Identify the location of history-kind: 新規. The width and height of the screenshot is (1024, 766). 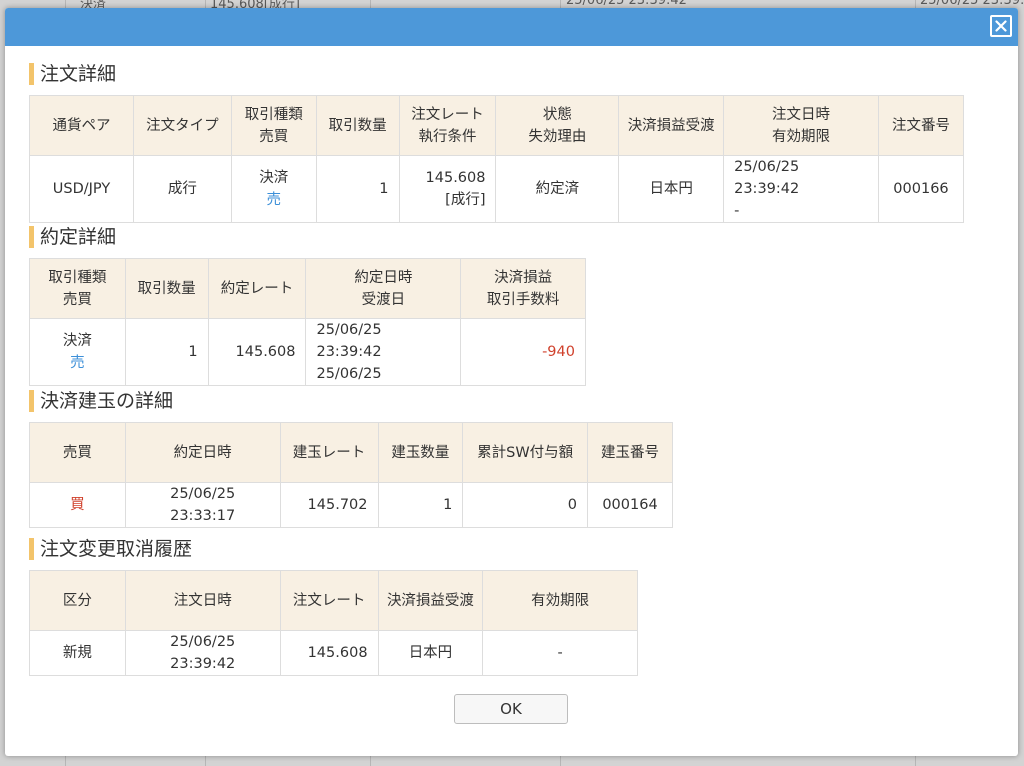
(77, 653).